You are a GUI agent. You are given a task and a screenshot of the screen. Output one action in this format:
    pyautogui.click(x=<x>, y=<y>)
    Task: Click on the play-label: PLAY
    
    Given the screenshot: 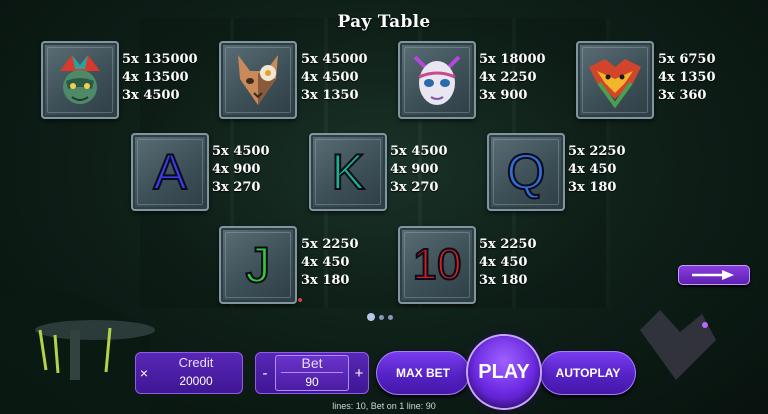 What is the action you would take?
    pyautogui.click(x=504, y=371)
    